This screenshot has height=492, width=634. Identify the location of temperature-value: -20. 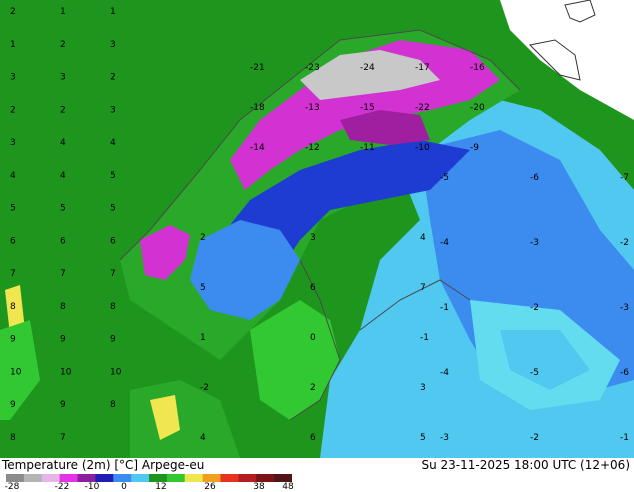
(477, 108).